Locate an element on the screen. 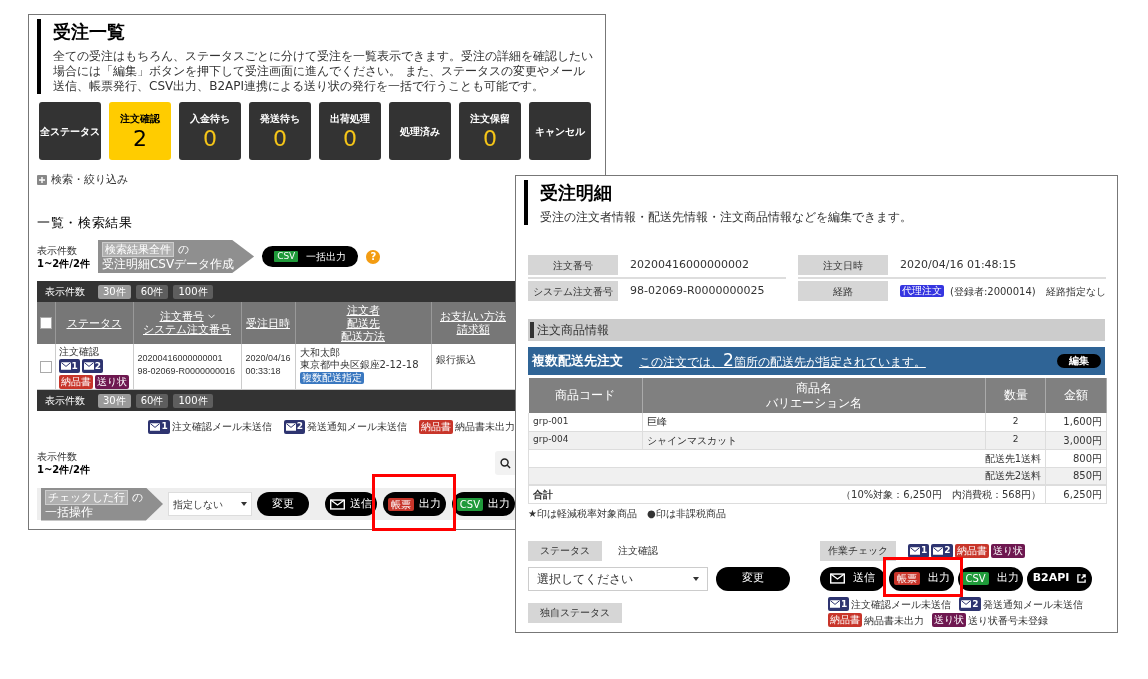 The height and width of the screenshot is (679, 1148). status-tile: 注文確認 2 is located at coordinates (140, 131).